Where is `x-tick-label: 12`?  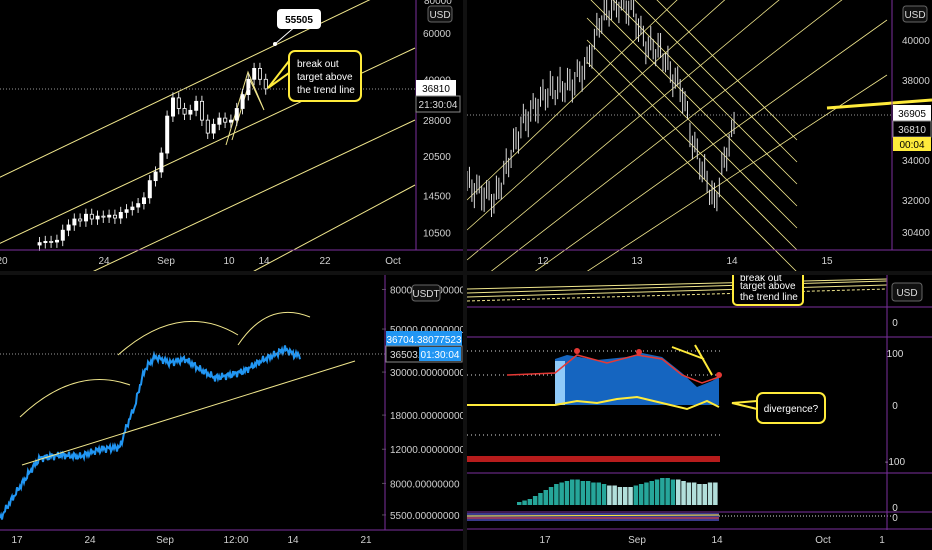
x-tick-label: 12 is located at coordinates (543, 261).